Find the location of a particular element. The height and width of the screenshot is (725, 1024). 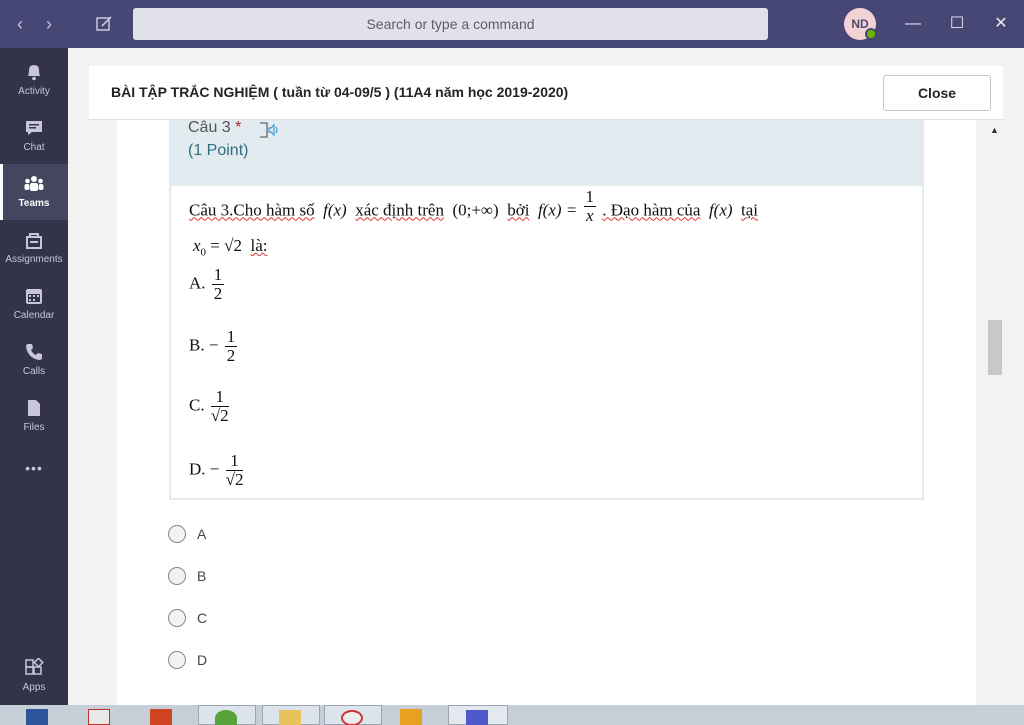

rail-item-calls: Calls is located at coordinates (34, 360).